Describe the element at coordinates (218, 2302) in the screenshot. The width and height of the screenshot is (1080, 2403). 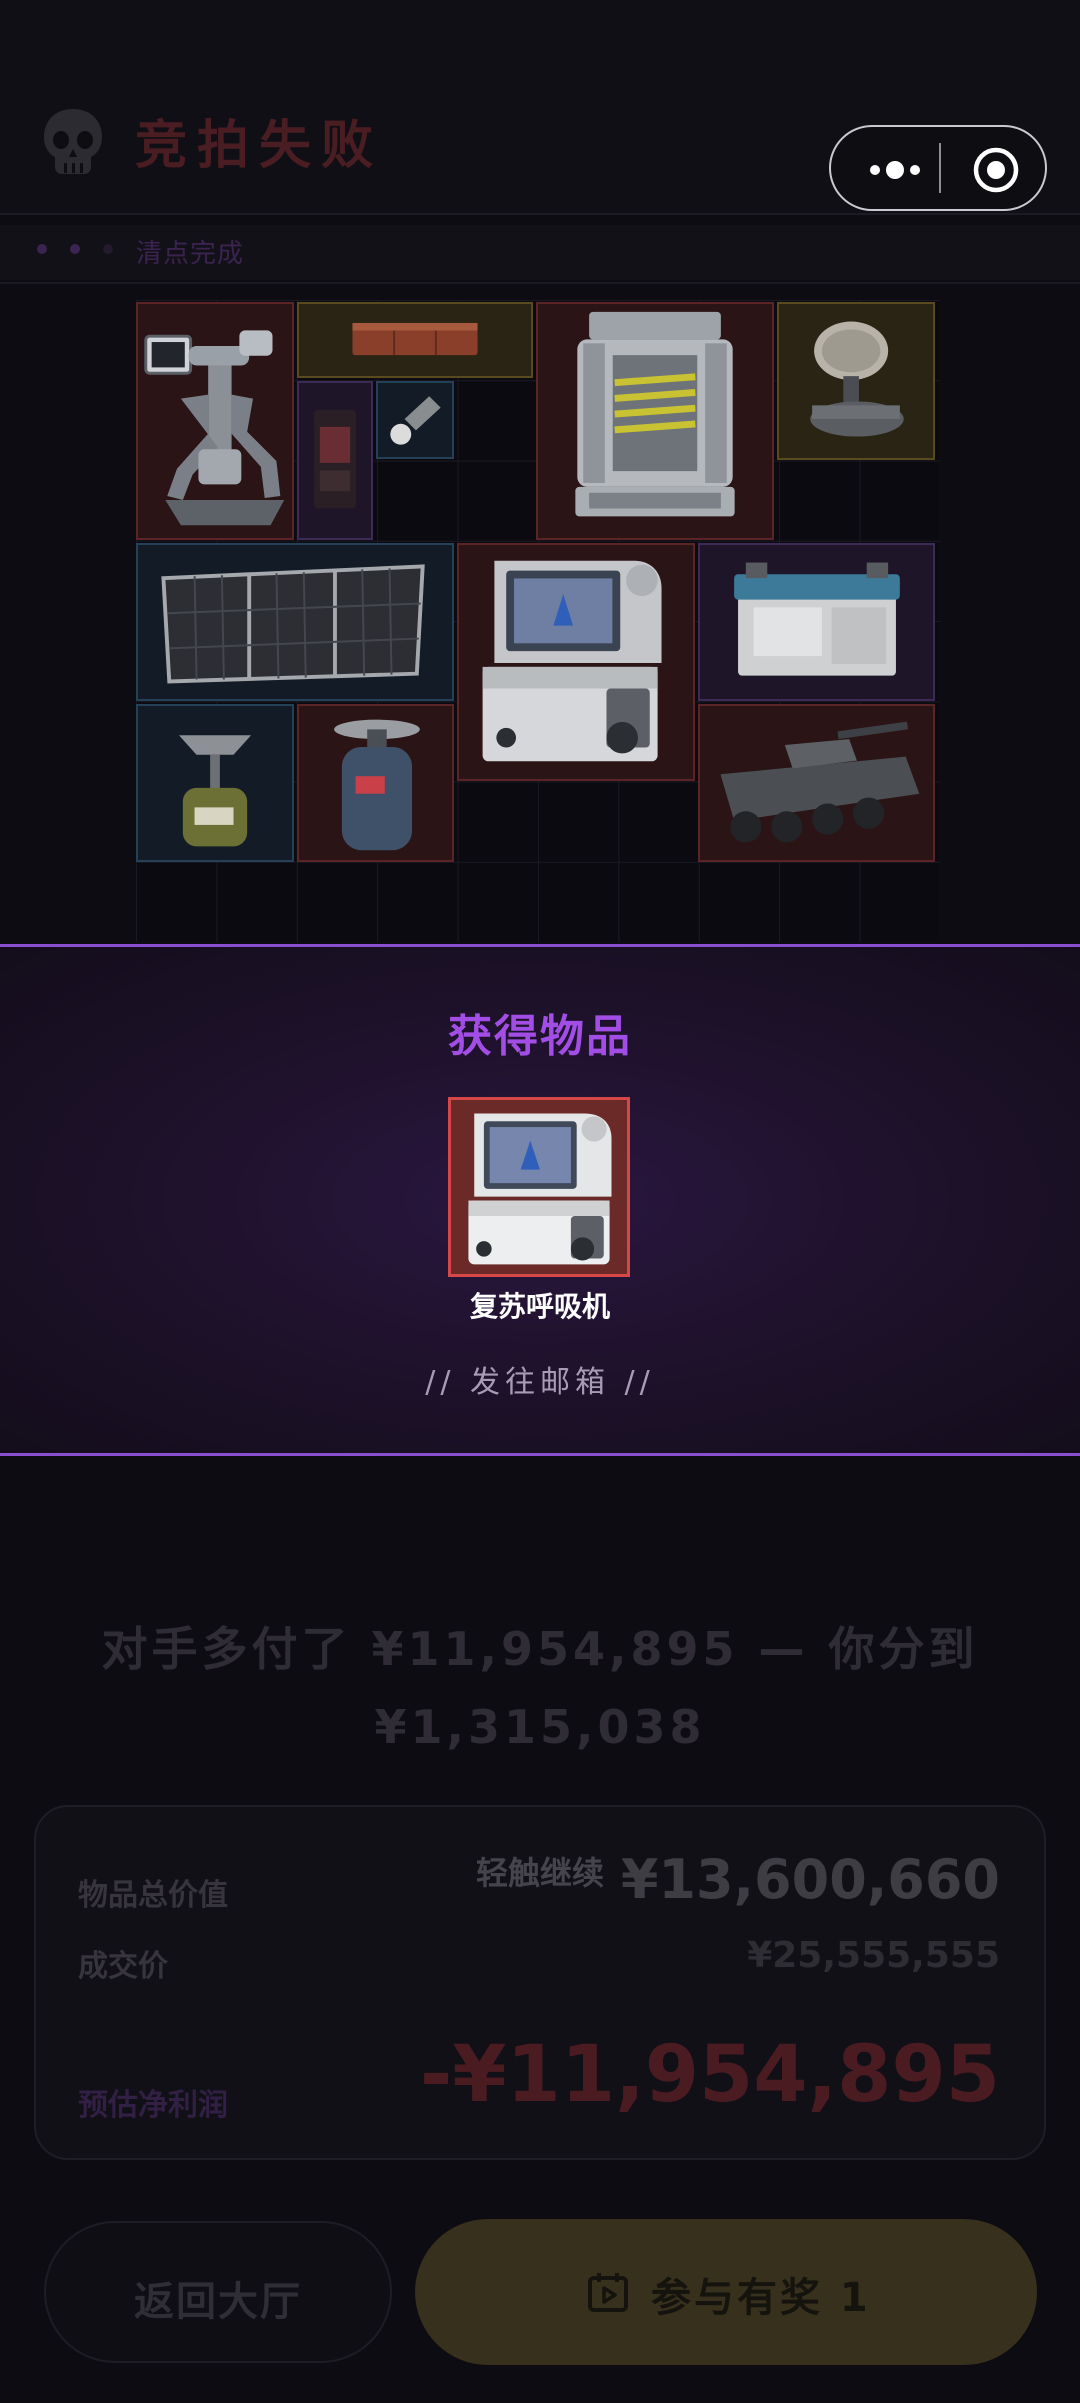
I see `back-button-label: 返回大厅` at that location.